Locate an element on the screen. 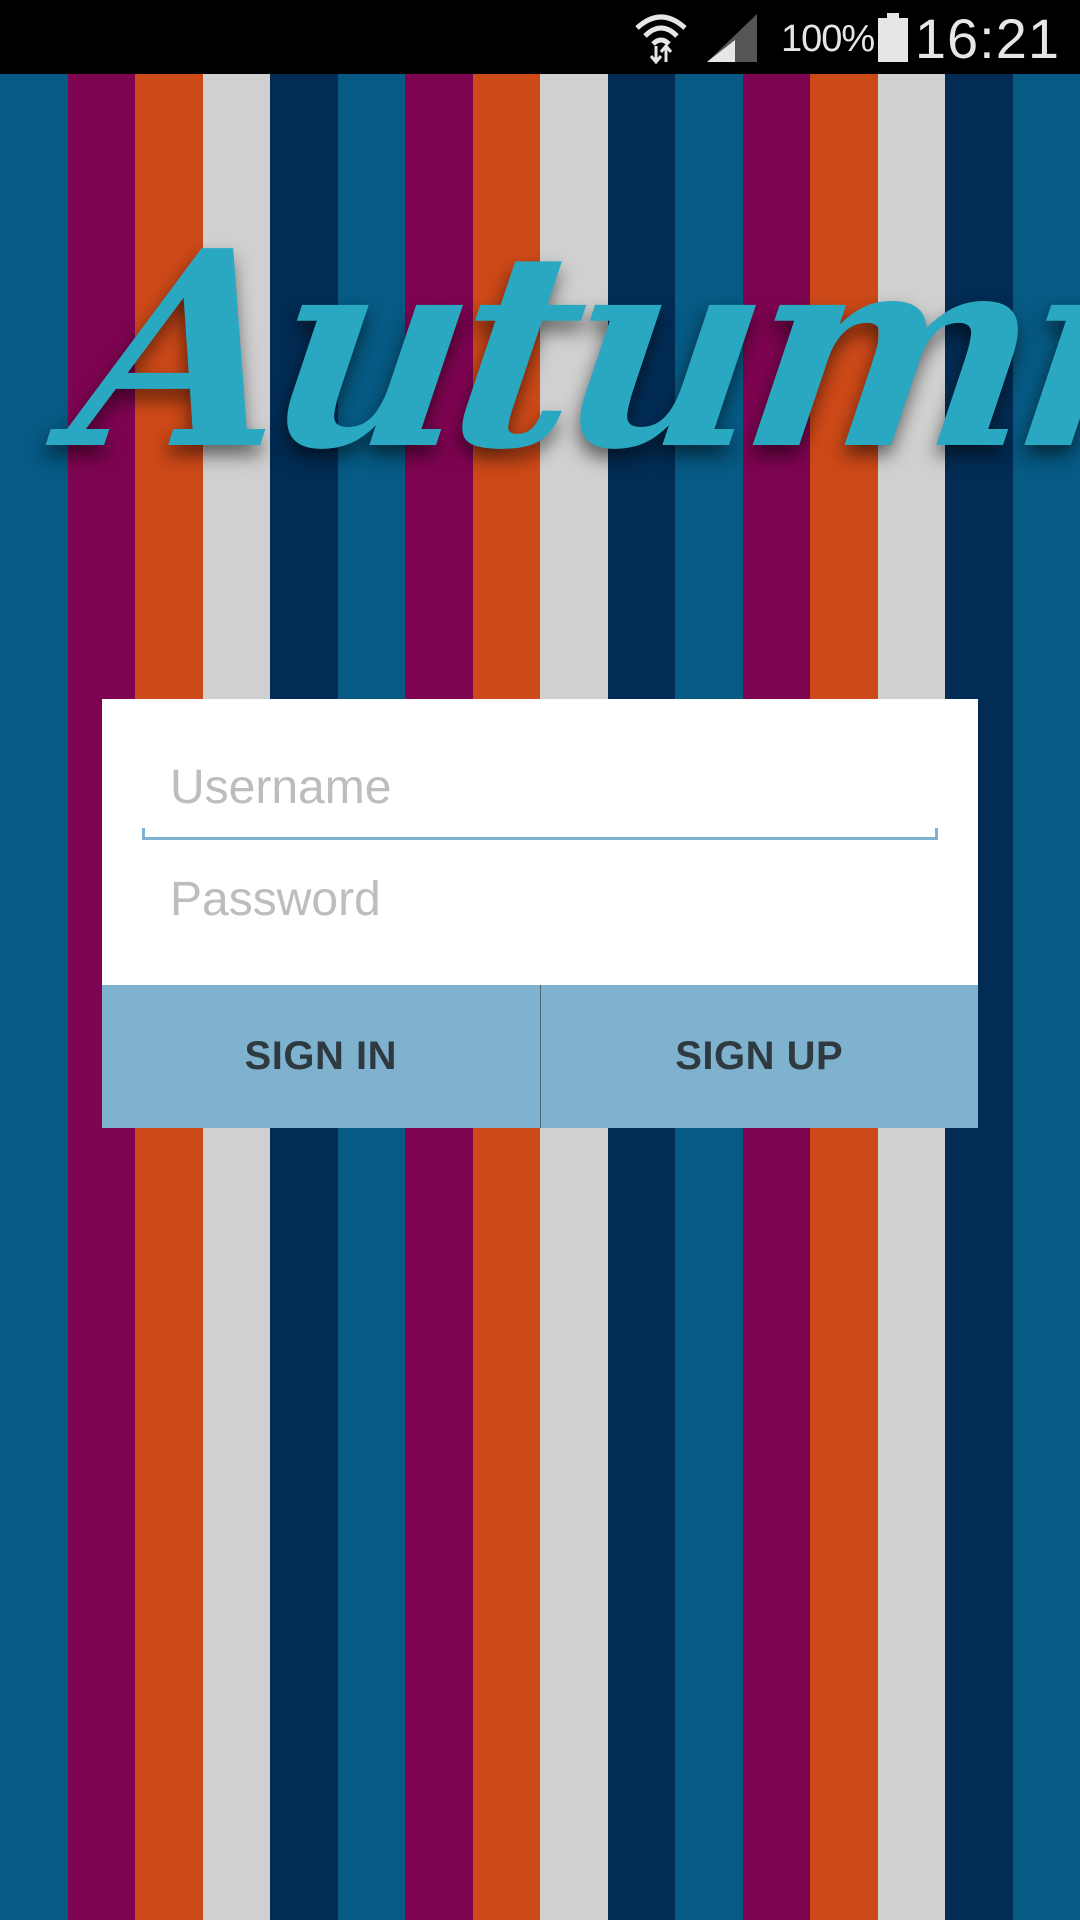 The image size is (1080, 1920). login-fields is located at coordinates (540, 842).